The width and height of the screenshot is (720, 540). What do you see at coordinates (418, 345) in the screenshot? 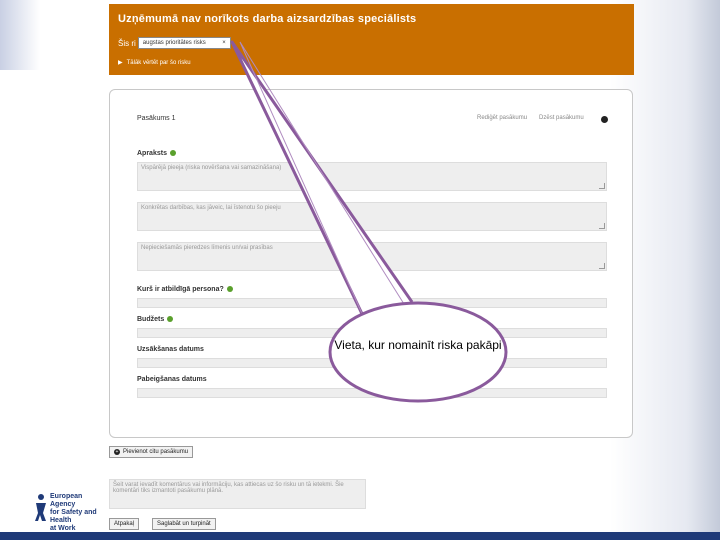
I see `callout-text: Vieta, kur nomainīt riska pakāpi` at bounding box center [418, 345].